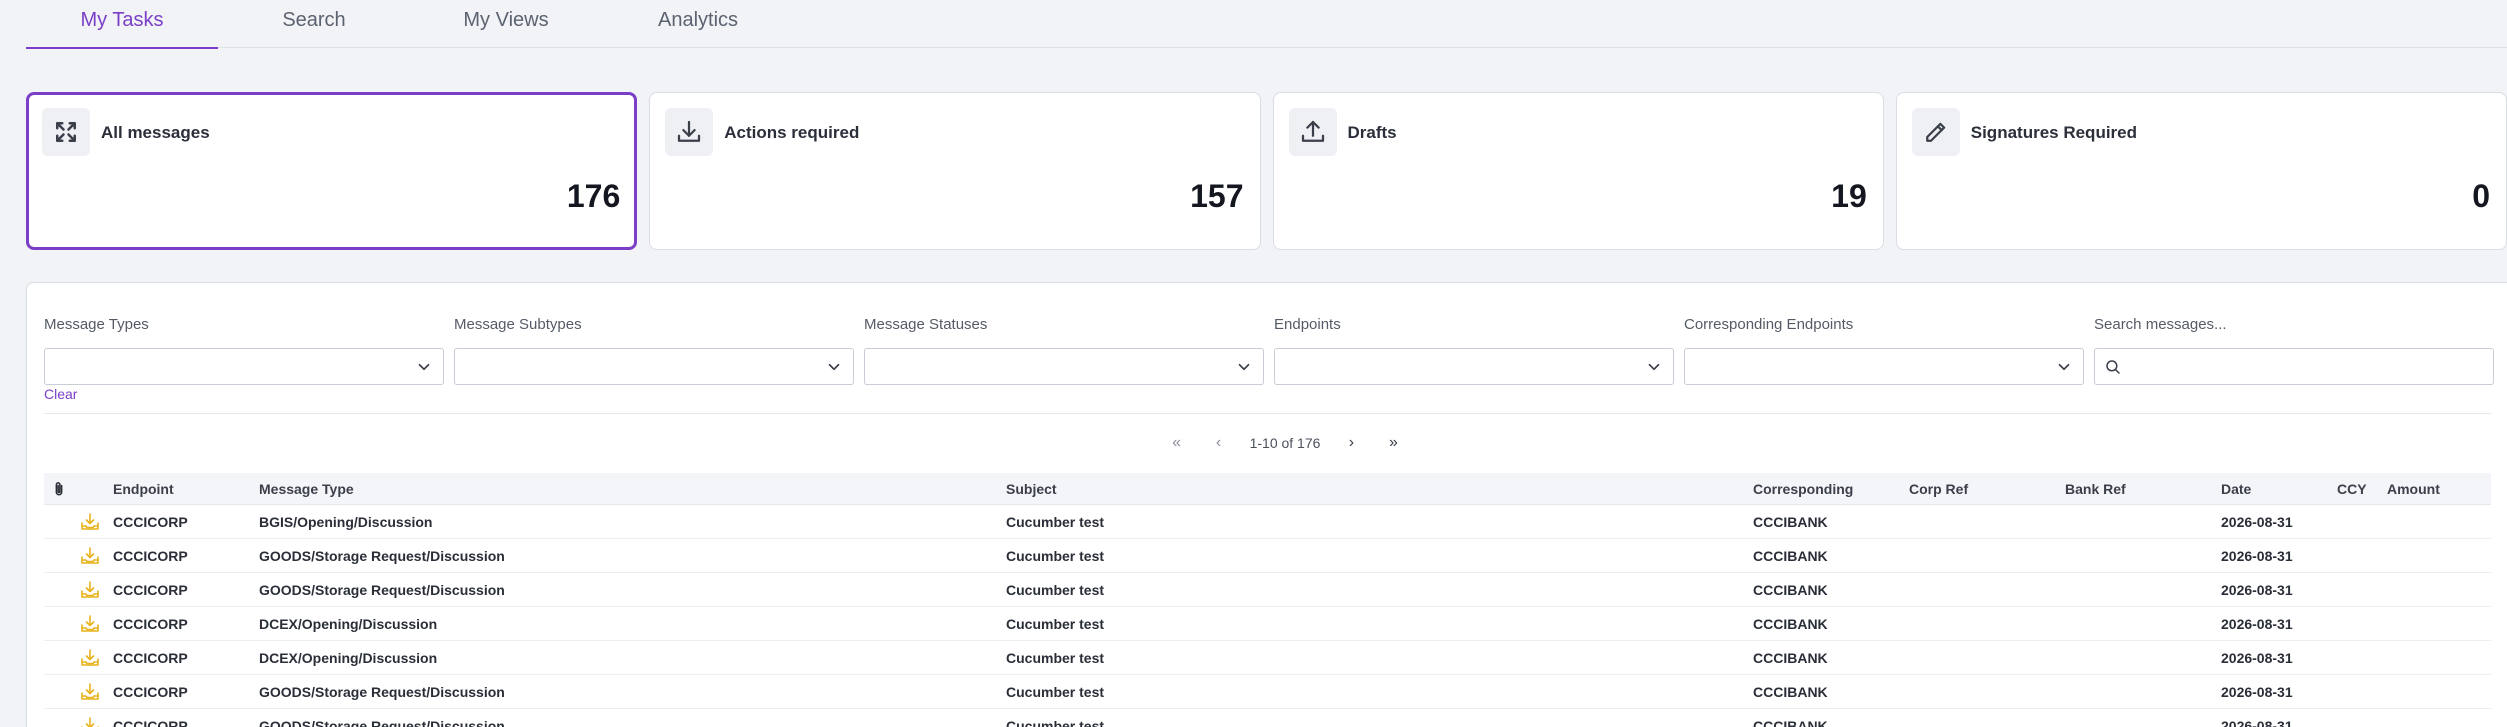  What do you see at coordinates (1285, 443) in the screenshot?
I see `page-info: 1-10 of 176` at bounding box center [1285, 443].